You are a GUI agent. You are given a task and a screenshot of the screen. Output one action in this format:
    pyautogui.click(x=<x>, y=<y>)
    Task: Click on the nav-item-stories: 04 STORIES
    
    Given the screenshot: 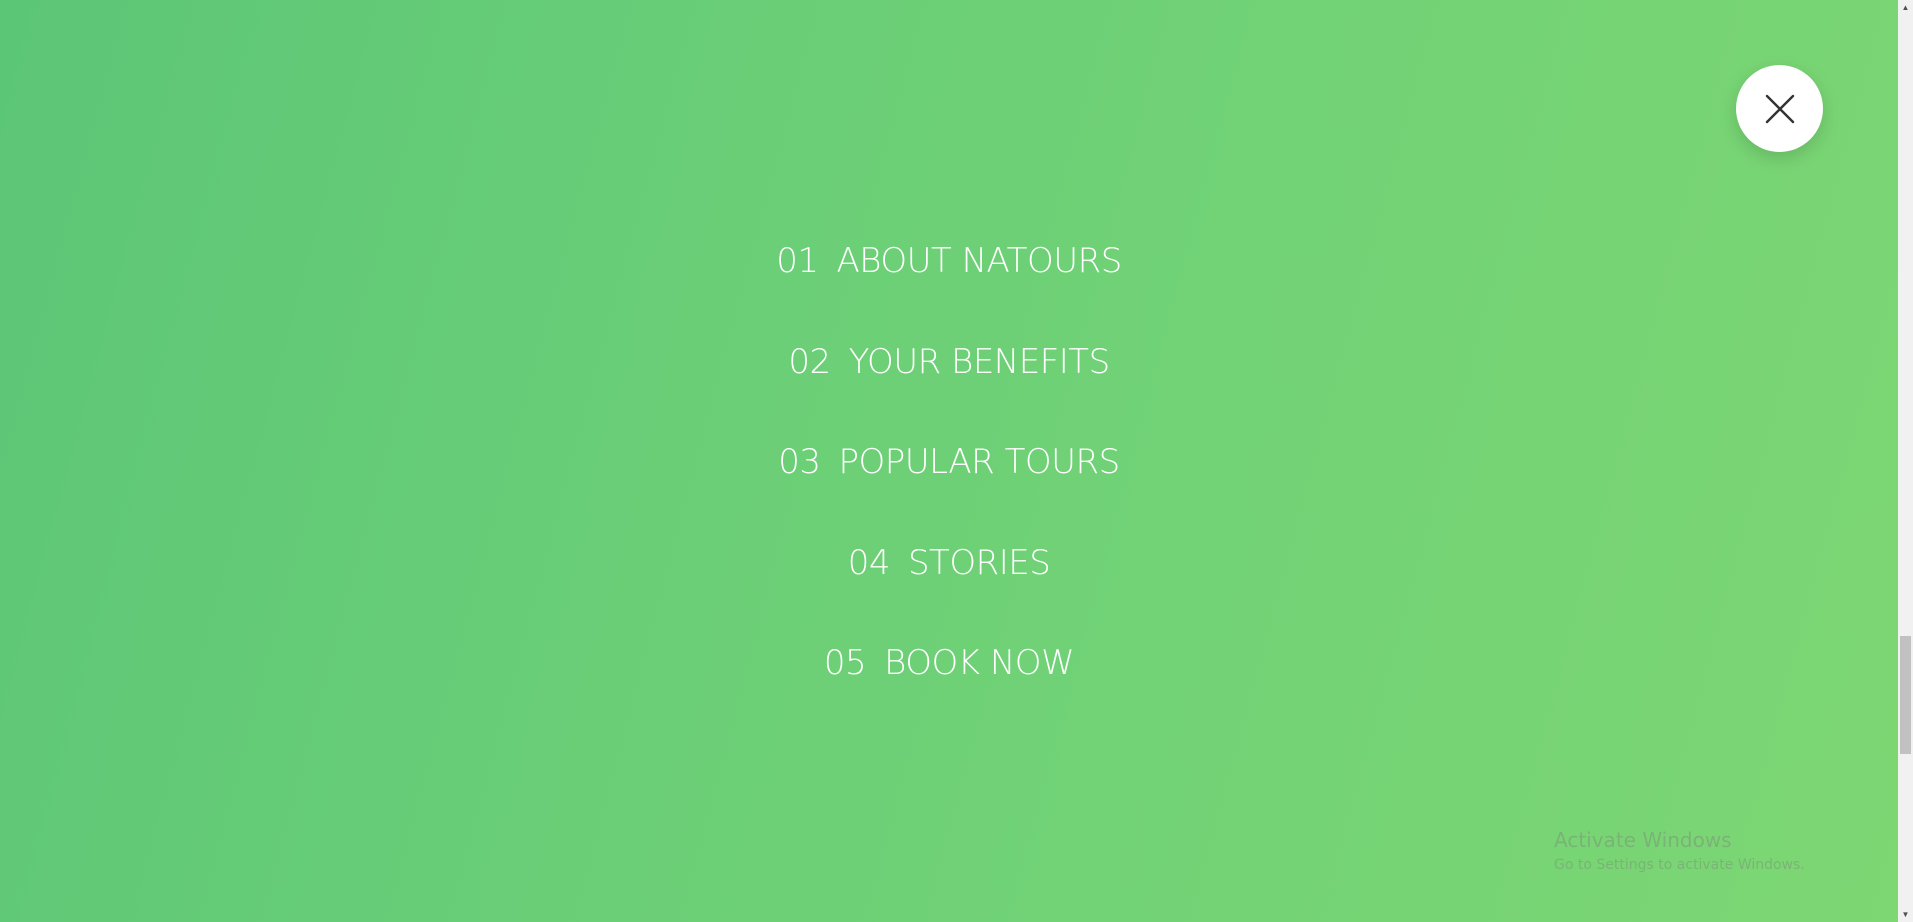 What is the action you would take?
    pyautogui.click(x=949, y=582)
    